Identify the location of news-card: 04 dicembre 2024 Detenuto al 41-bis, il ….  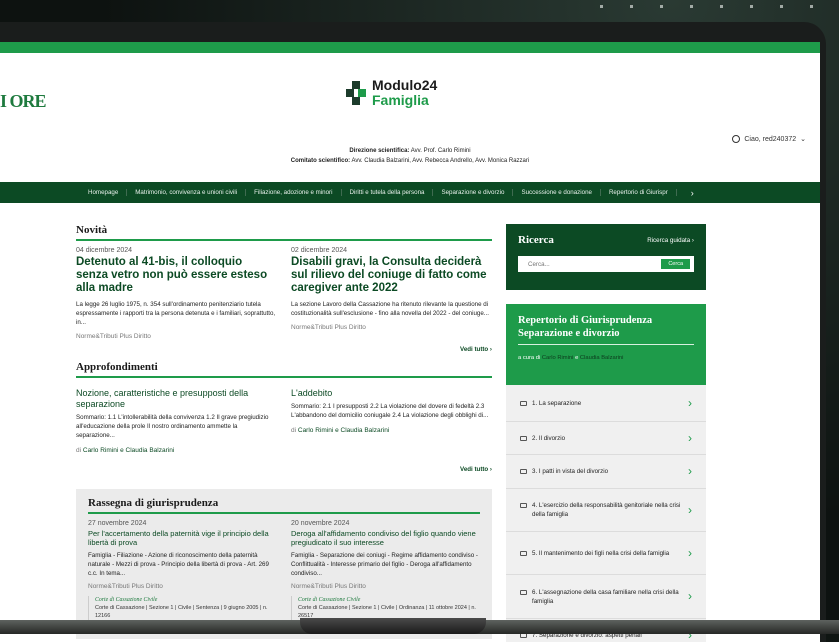
(176, 293).